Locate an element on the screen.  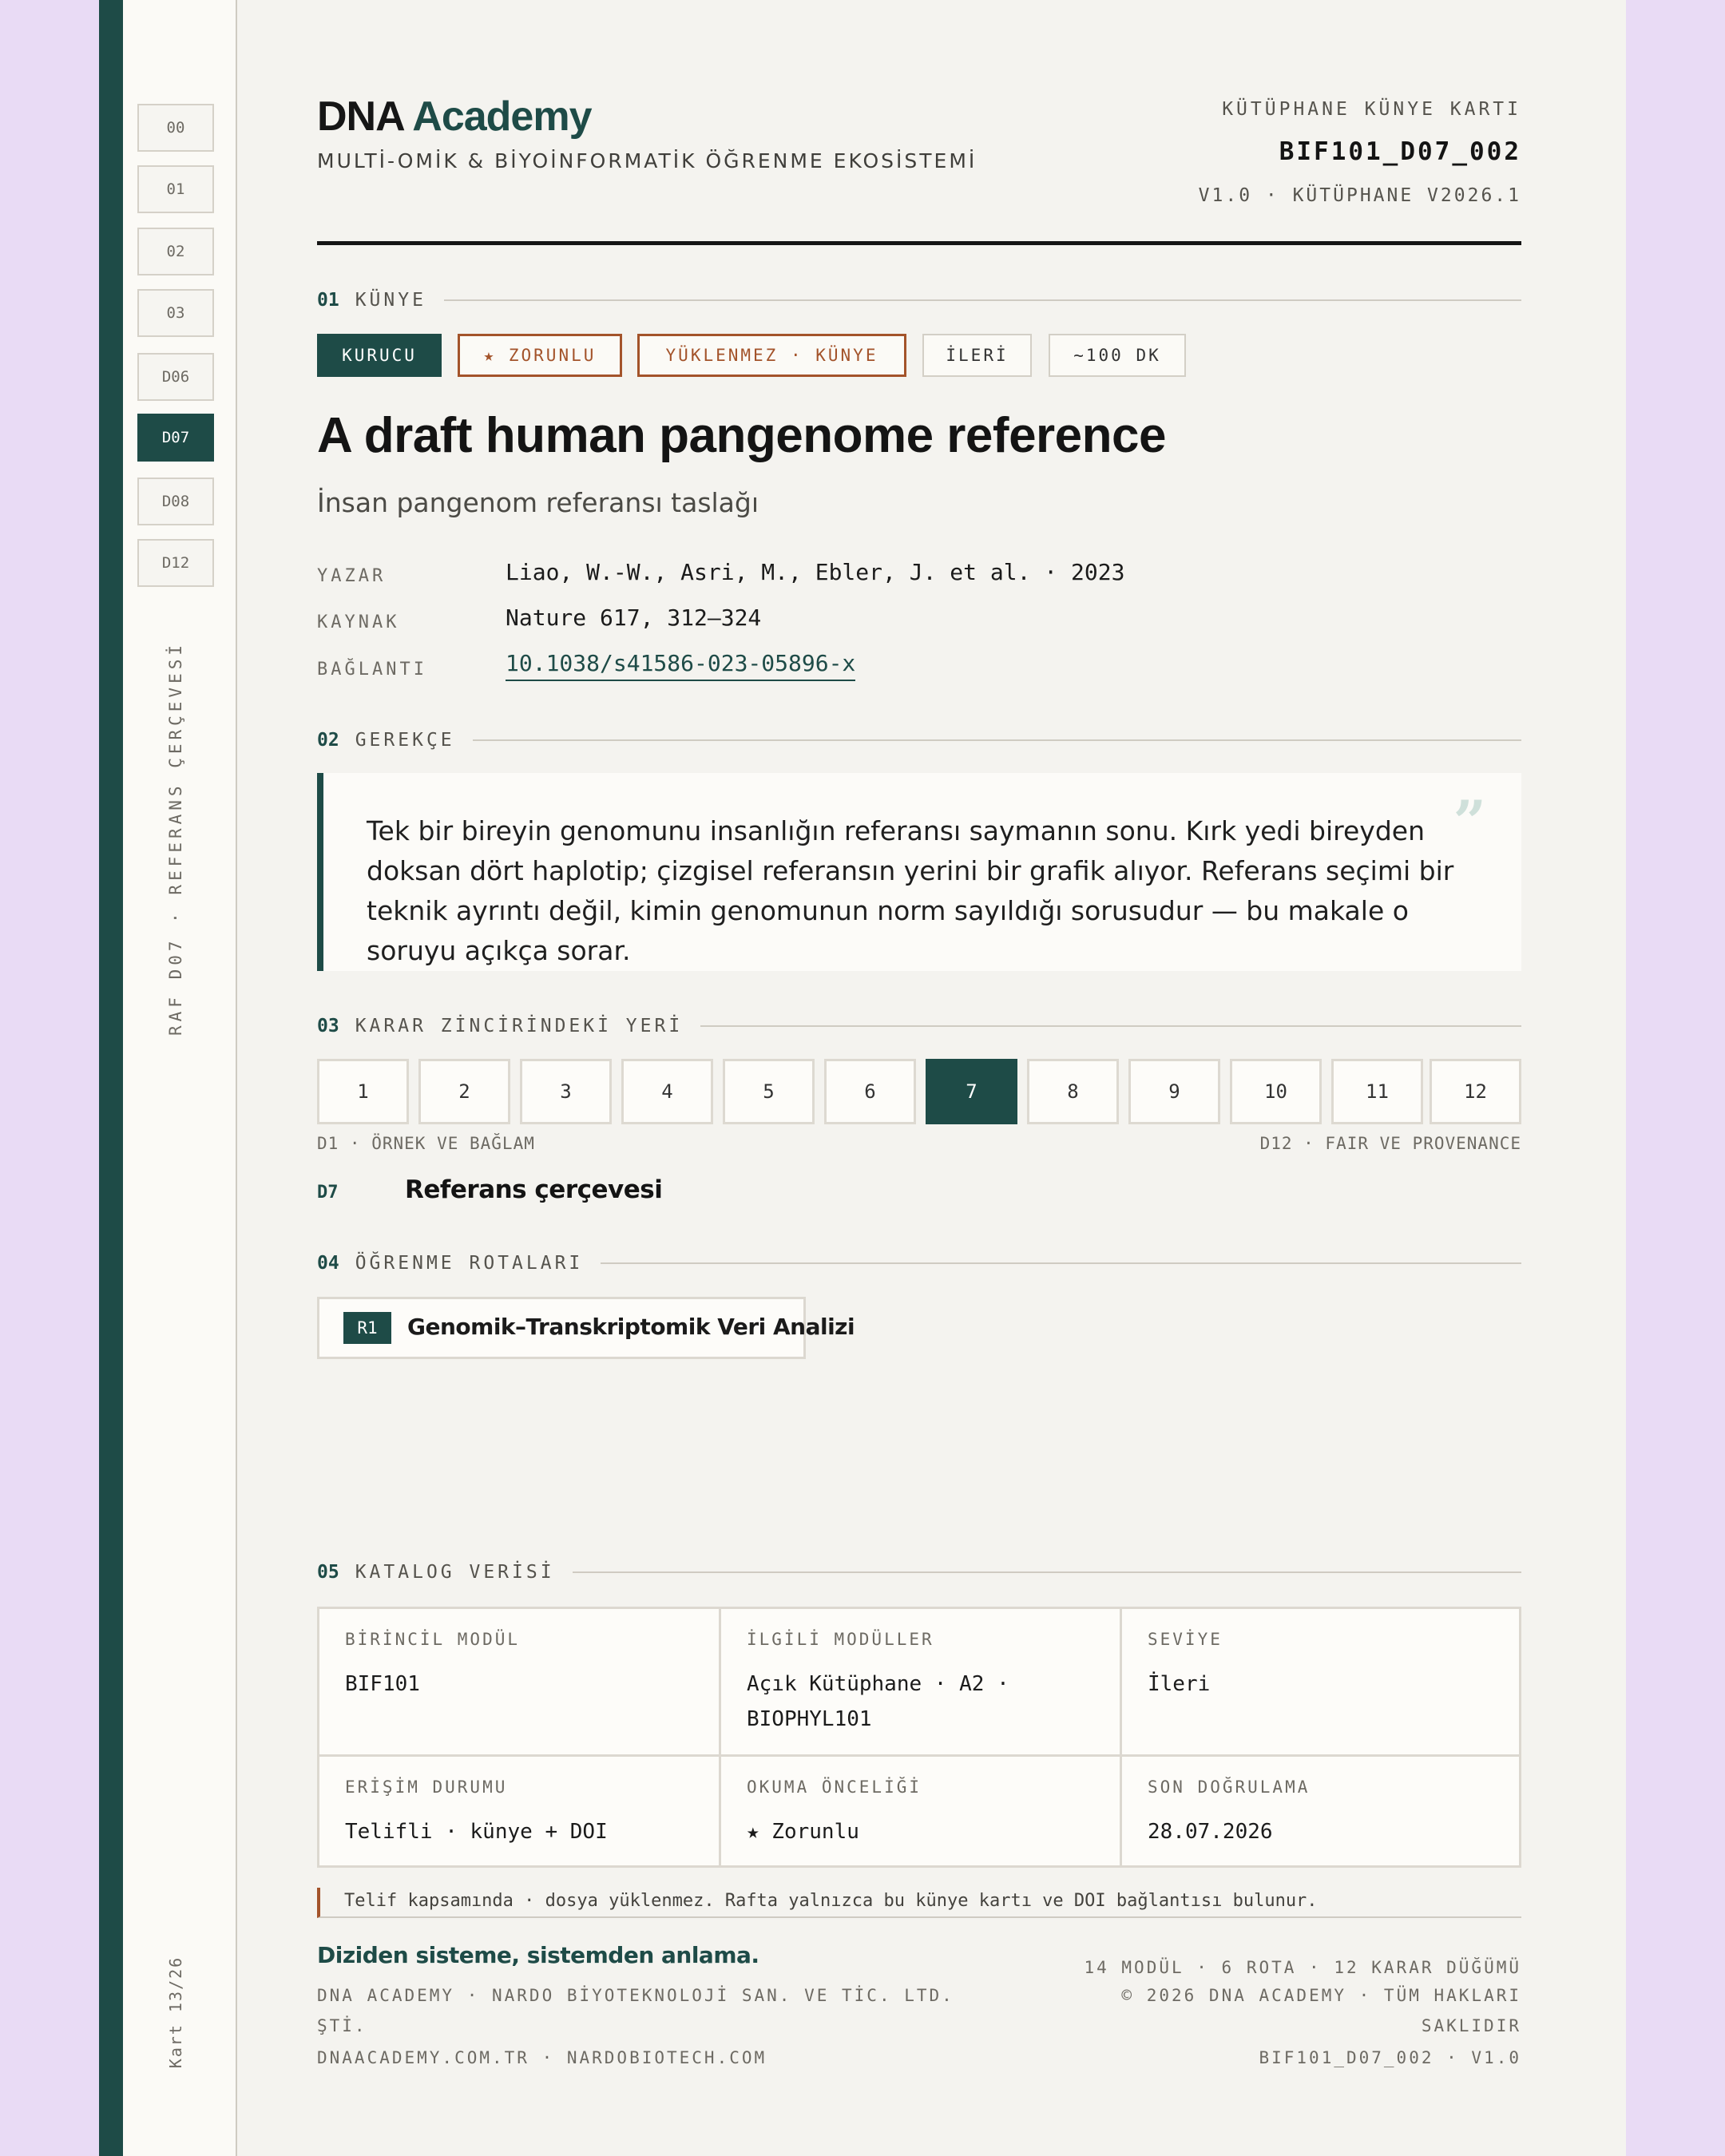
section-learning-routes: 04 ÖĞRENME ROTALARI is located at coordinates (919, 1263).